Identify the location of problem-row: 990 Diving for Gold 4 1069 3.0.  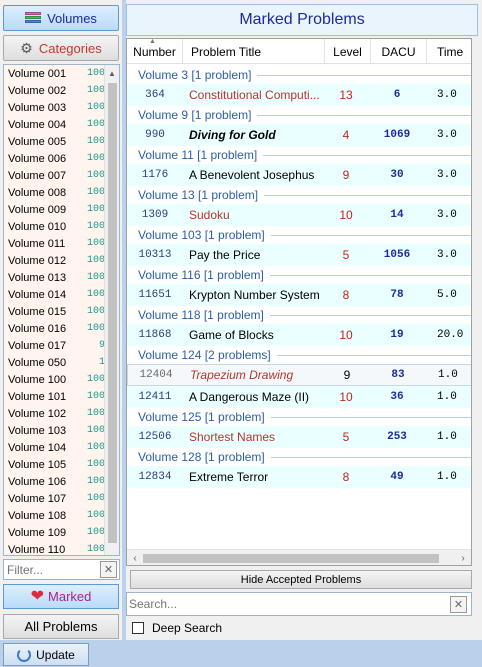
(299, 135).